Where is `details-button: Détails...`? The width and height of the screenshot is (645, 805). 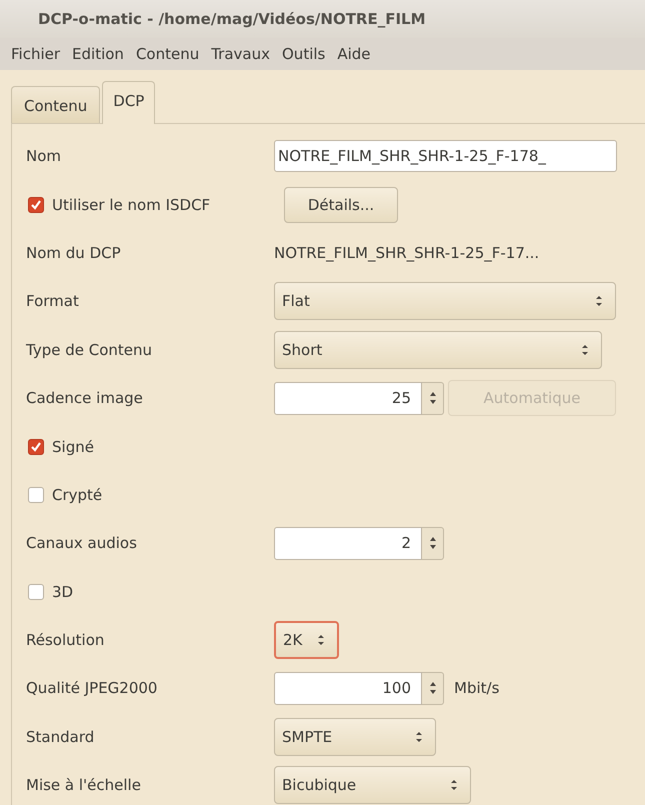 details-button: Détails... is located at coordinates (341, 204).